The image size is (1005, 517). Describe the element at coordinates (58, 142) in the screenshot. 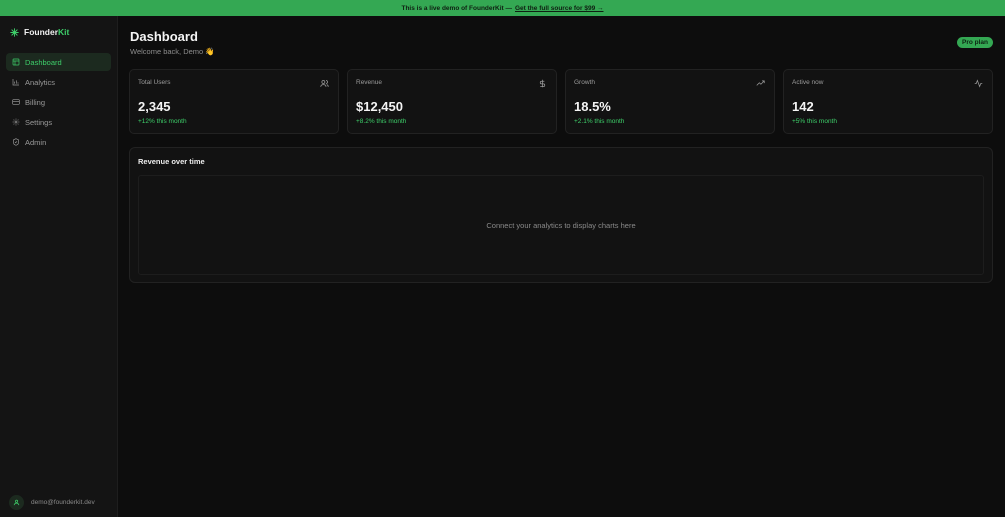

I see `sidebar-item-admin: Admin` at that location.